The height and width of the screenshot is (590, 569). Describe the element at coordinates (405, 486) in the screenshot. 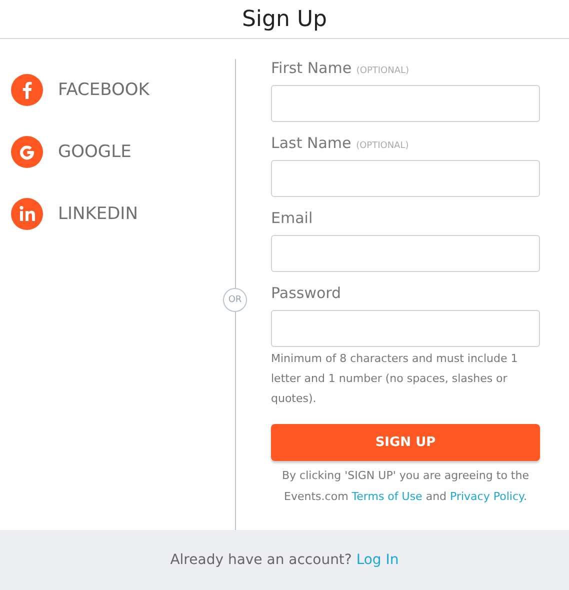

I see `terms-notice: By clicking 'SIGN UP' you are agreeing to the Events.com Terms of Use and Privacy Policy.` at that location.